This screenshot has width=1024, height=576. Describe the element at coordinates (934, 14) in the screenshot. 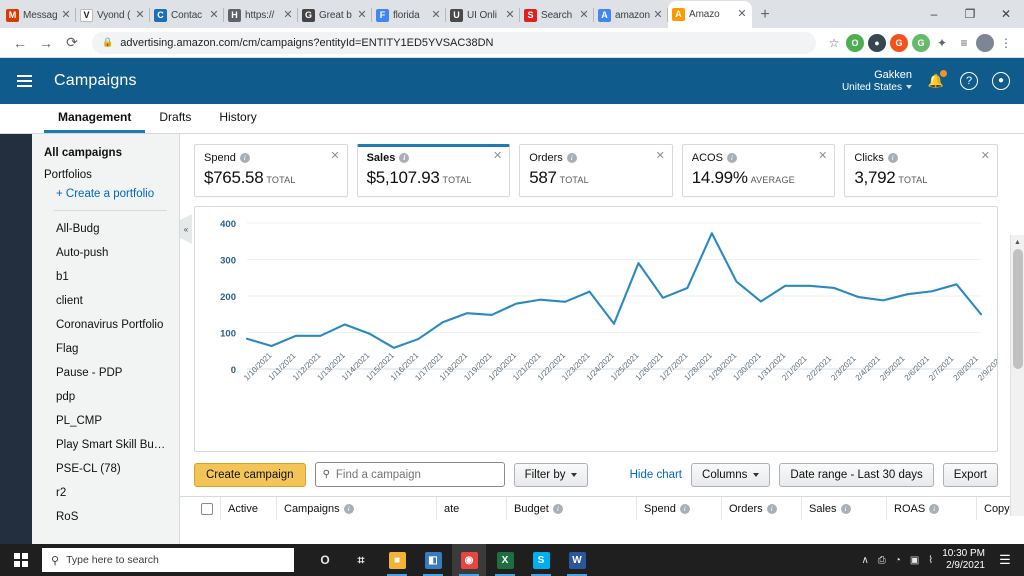

I see `minimize-button: –` at that location.